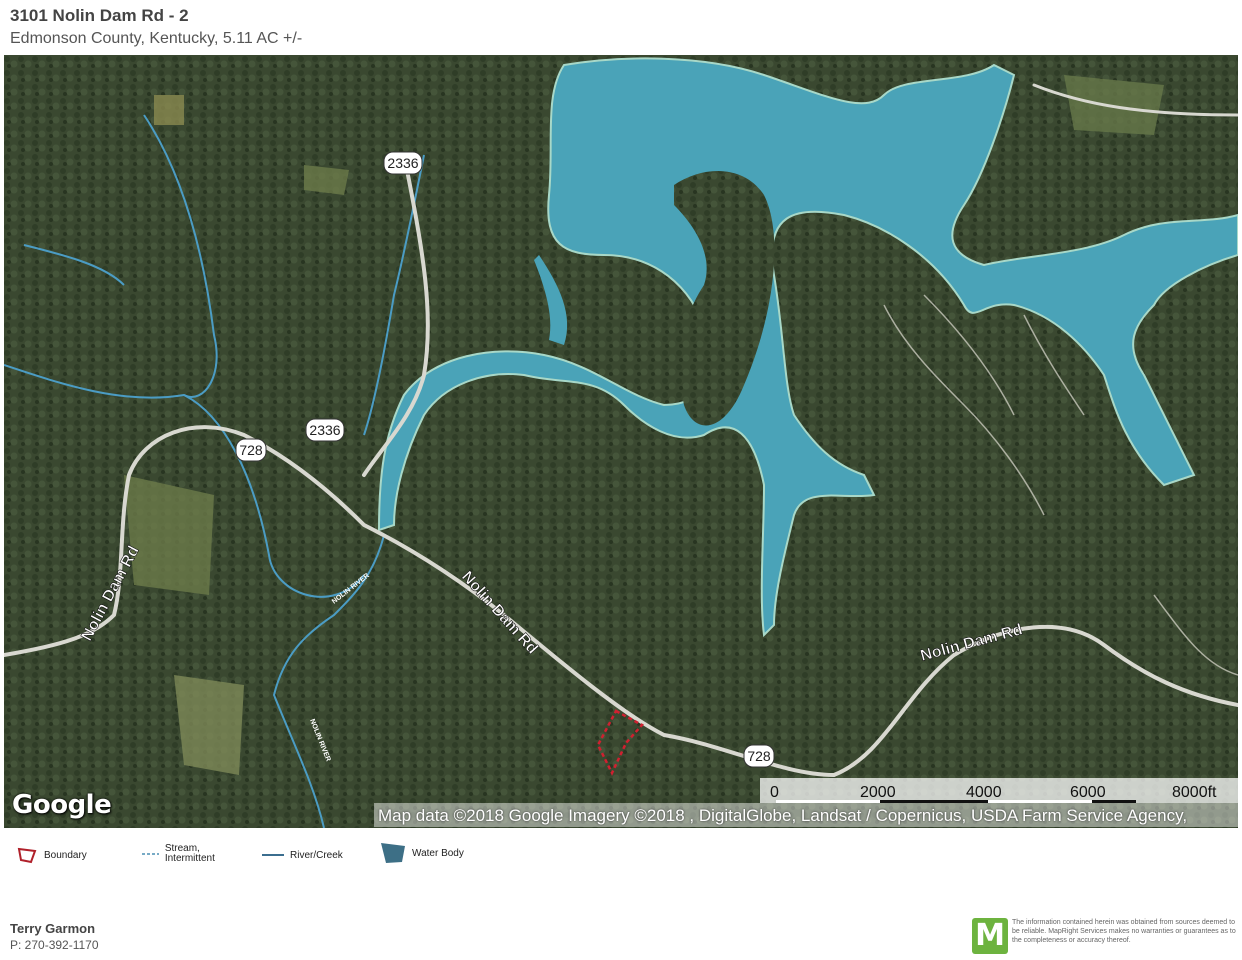  I want to click on mapright-logo-icon: M, so click(990, 936).